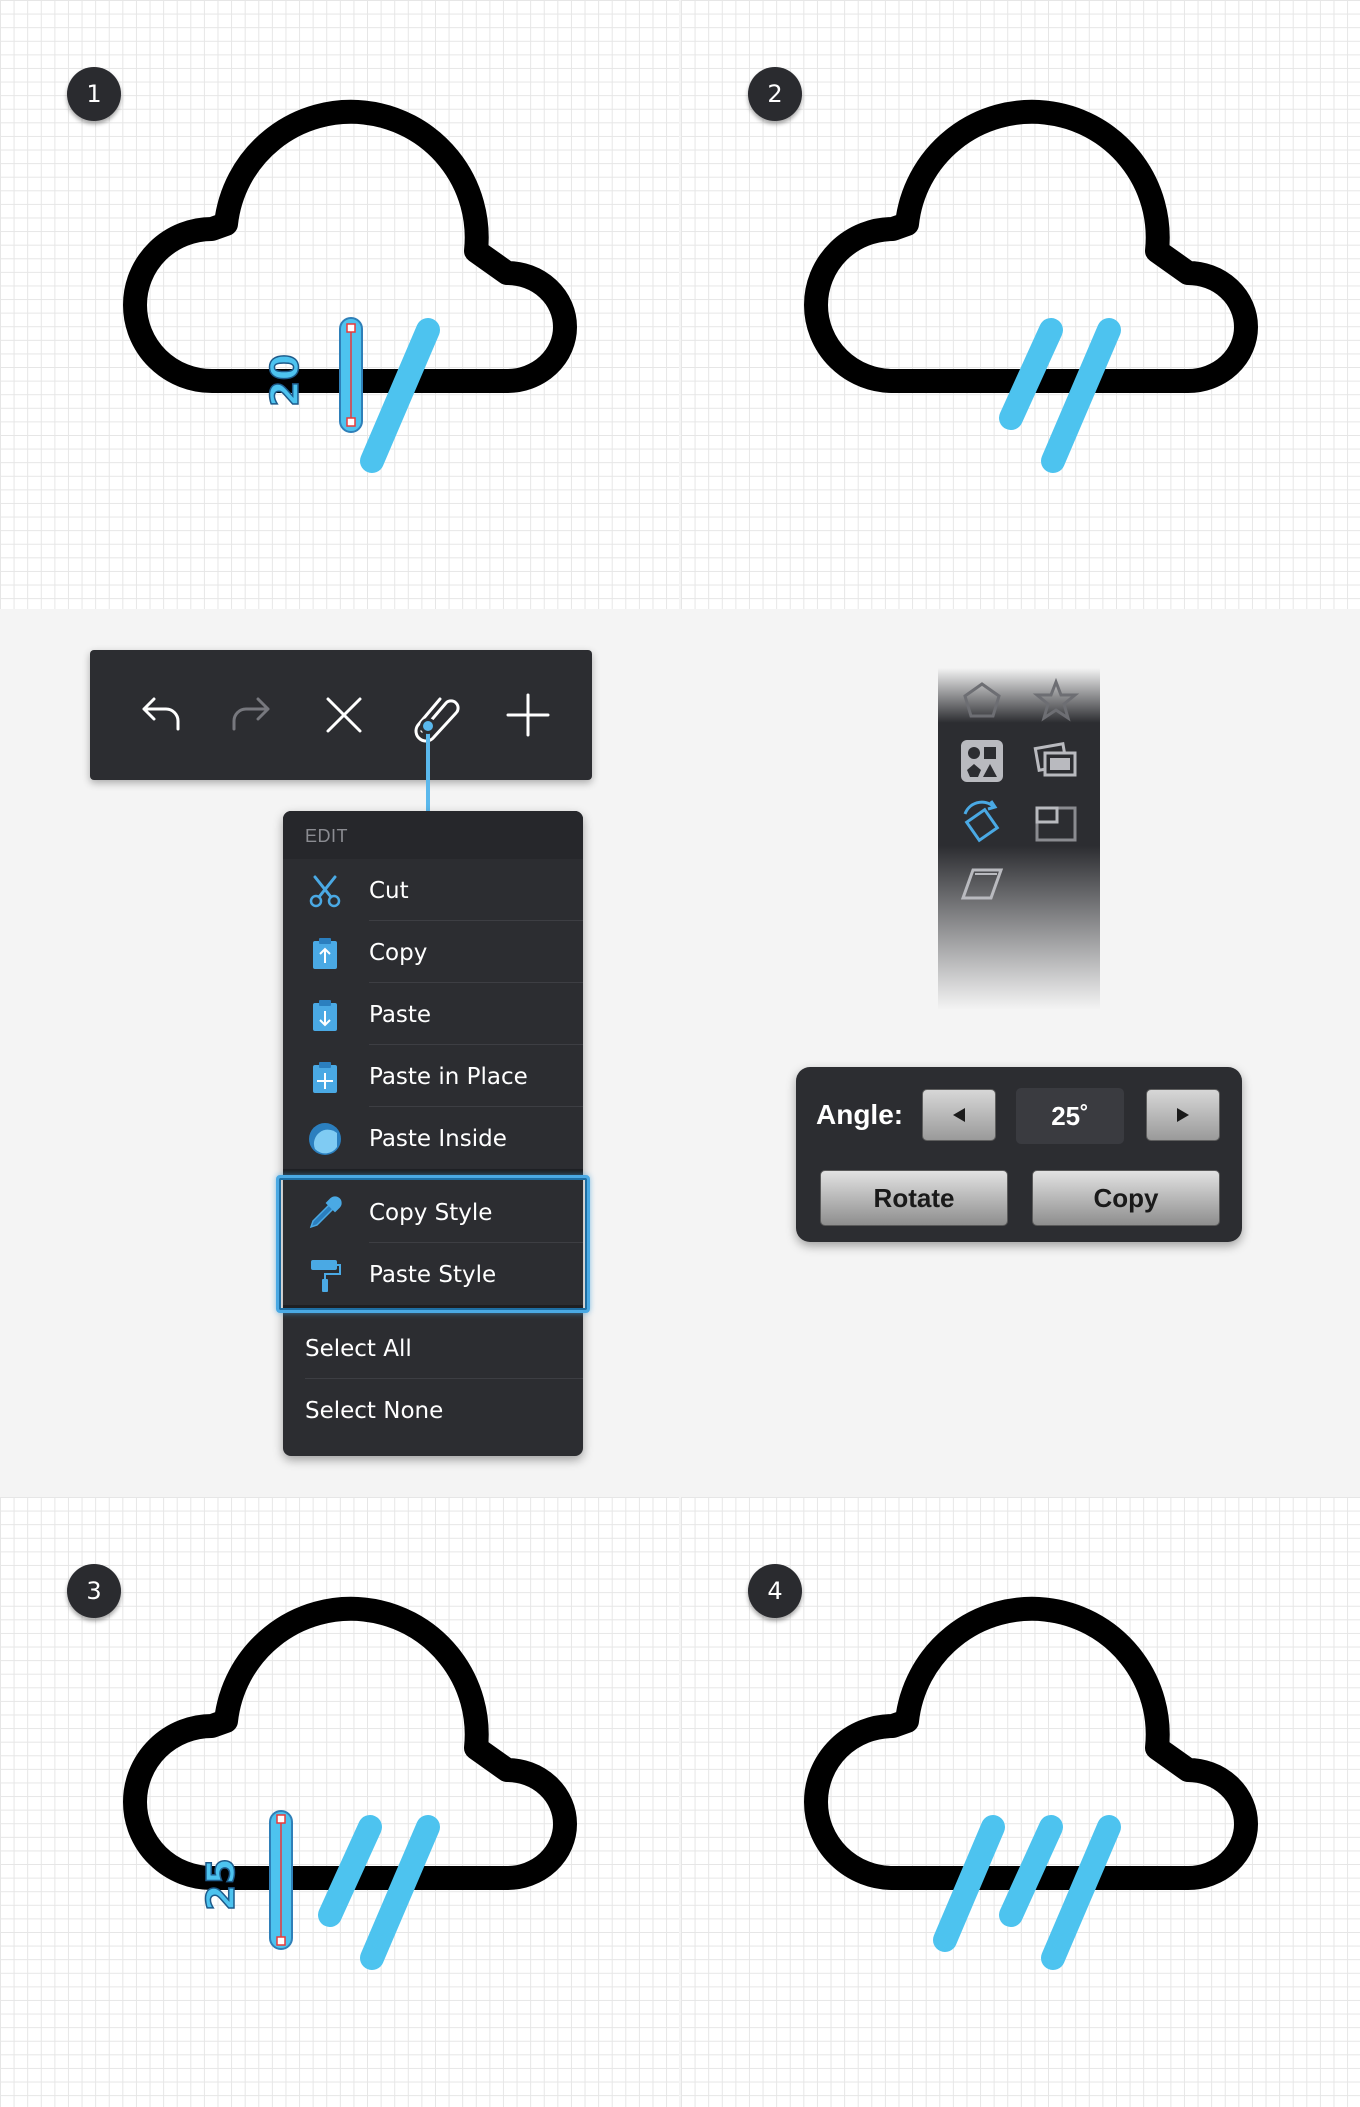 This screenshot has height=2107, width=1360. Describe the element at coordinates (436, 715) in the screenshot. I see `paperclip-icon` at that location.